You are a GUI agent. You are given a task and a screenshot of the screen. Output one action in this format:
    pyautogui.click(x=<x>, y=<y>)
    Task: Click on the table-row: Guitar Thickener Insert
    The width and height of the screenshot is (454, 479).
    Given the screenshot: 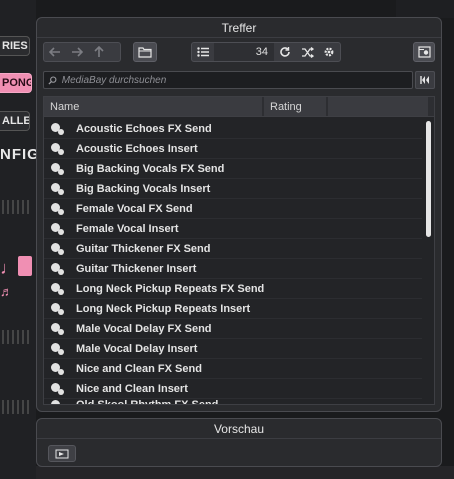 What is the action you would take?
    pyautogui.click(x=233, y=269)
    